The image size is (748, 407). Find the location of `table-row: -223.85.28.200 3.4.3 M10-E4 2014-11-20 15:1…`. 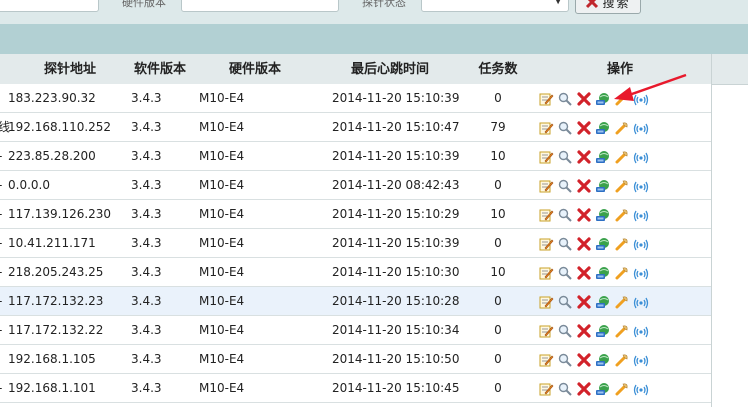

table-row: -223.85.28.200 3.4.3 M10-E4 2014-11-20 15:1… is located at coordinates (356, 156).